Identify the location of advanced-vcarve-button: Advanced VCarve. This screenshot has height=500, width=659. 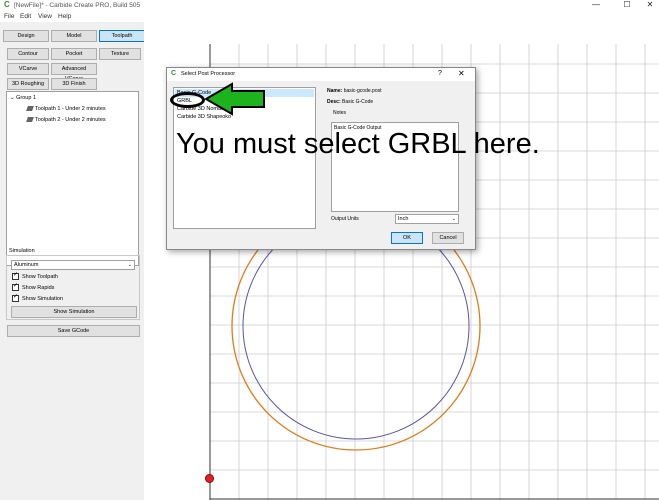
(74, 72).